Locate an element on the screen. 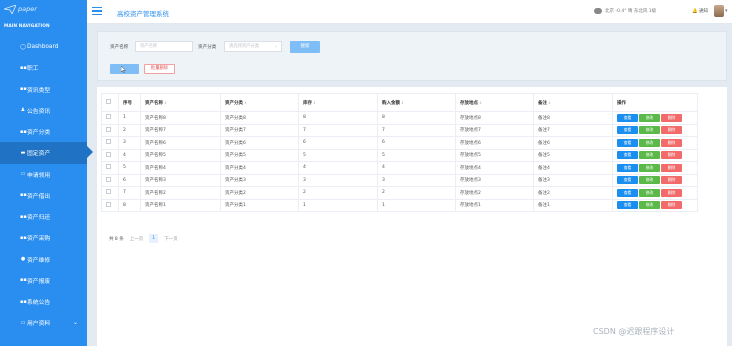 The image size is (732, 346). sidebar-item-12: ▪▪ 系统公告 is located at coordinates (43, 301).